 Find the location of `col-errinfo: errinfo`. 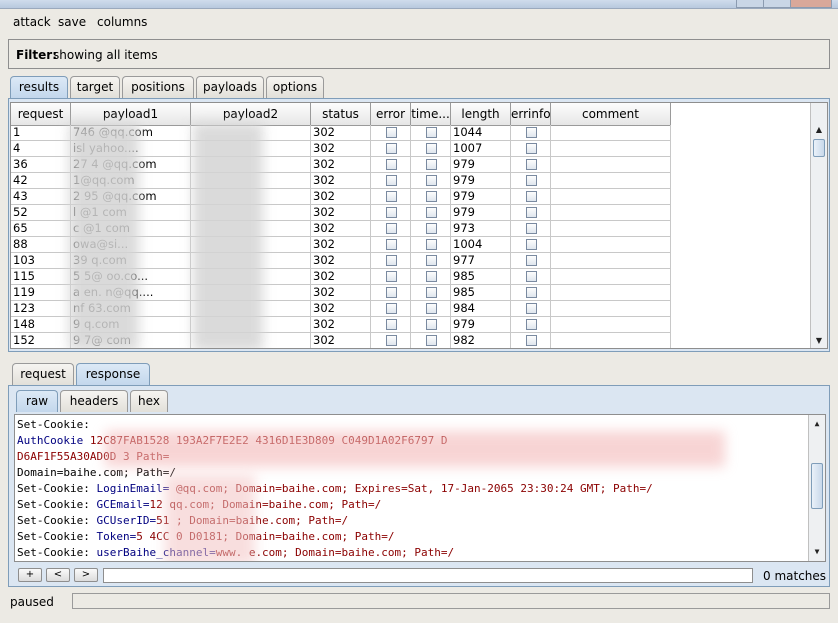

col-errinfo: errinfo is located at coordinates (531, 114).